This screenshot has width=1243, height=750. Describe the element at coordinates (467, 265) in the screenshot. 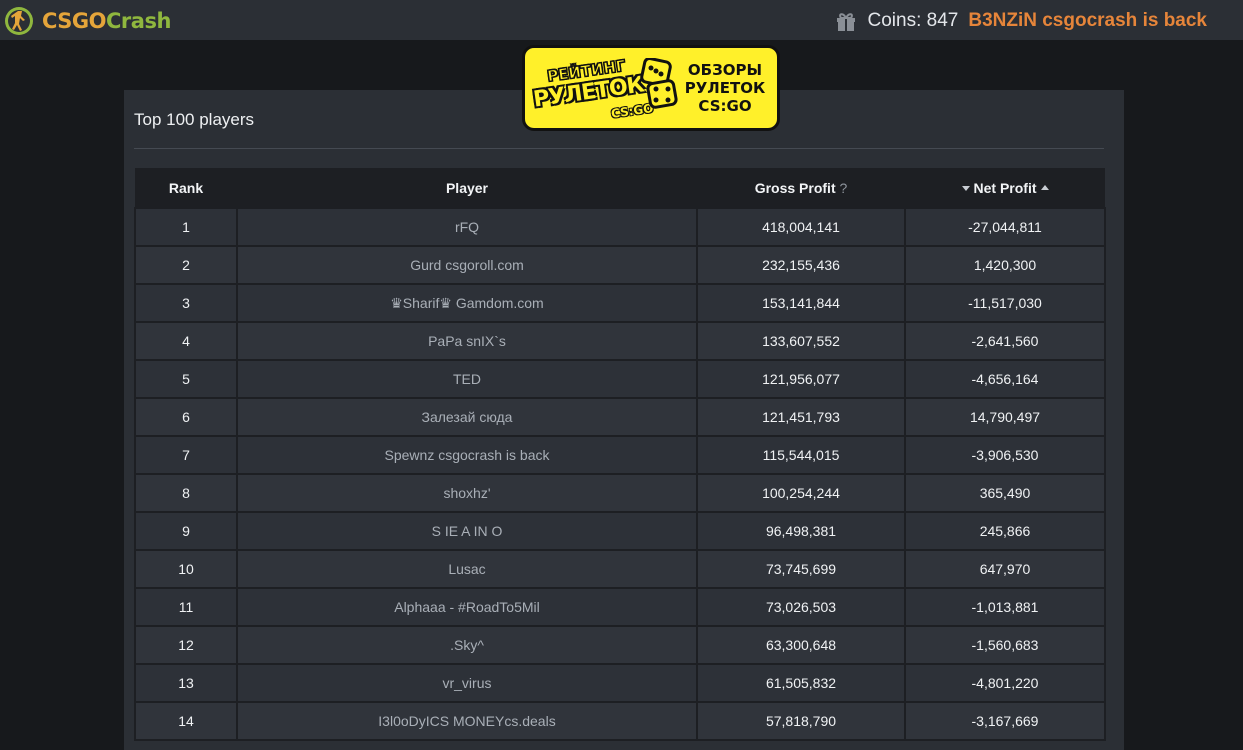

I see `player-name-cell: Gurd csgoroll.com` at that location.